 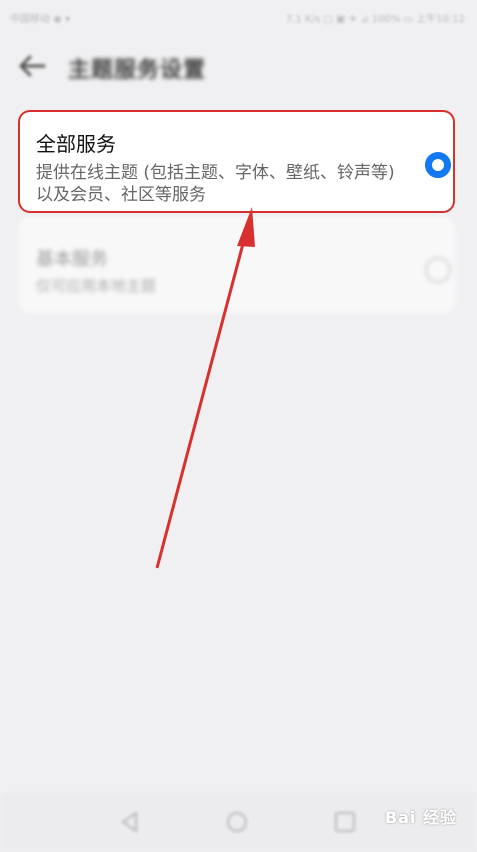 I want to click on option-basic-service-title: 基本服务, so click(x=72, y=259).